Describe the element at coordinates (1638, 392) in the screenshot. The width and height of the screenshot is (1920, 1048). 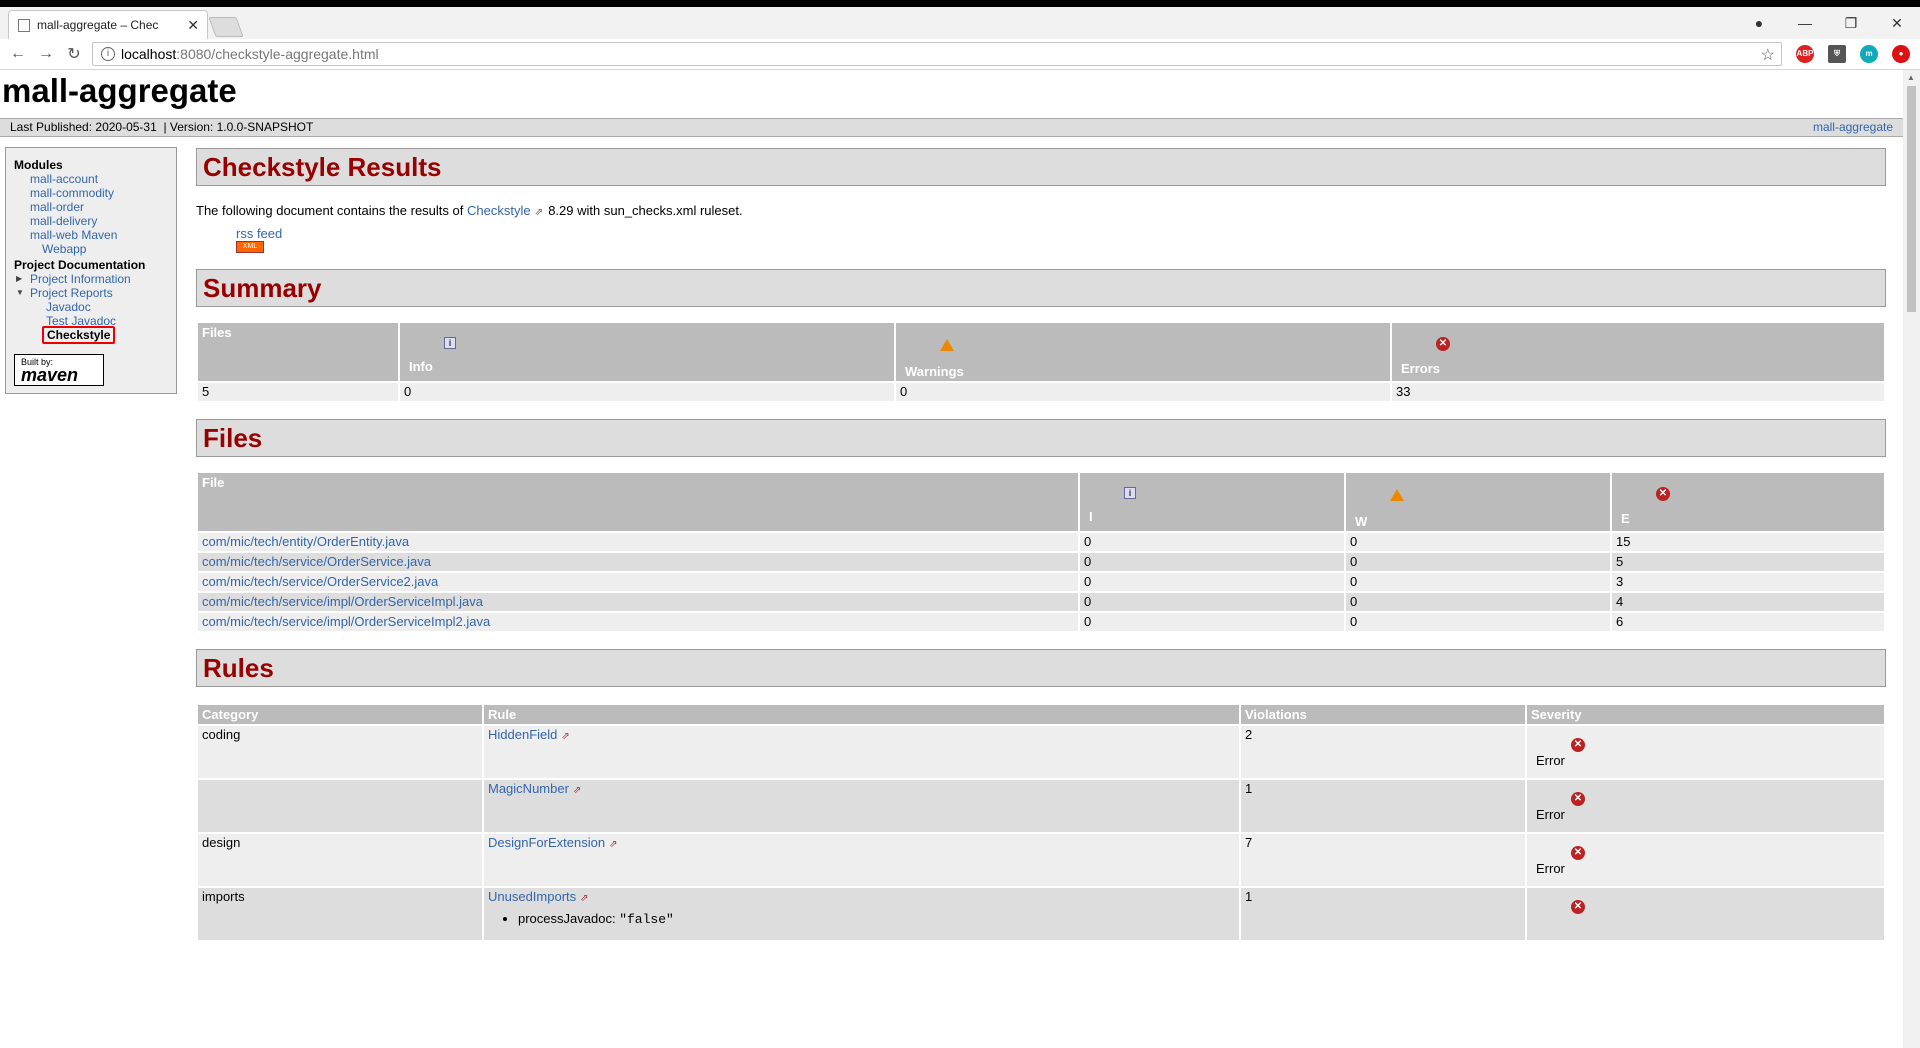
I see `summary-errors-count: 33` at that location.